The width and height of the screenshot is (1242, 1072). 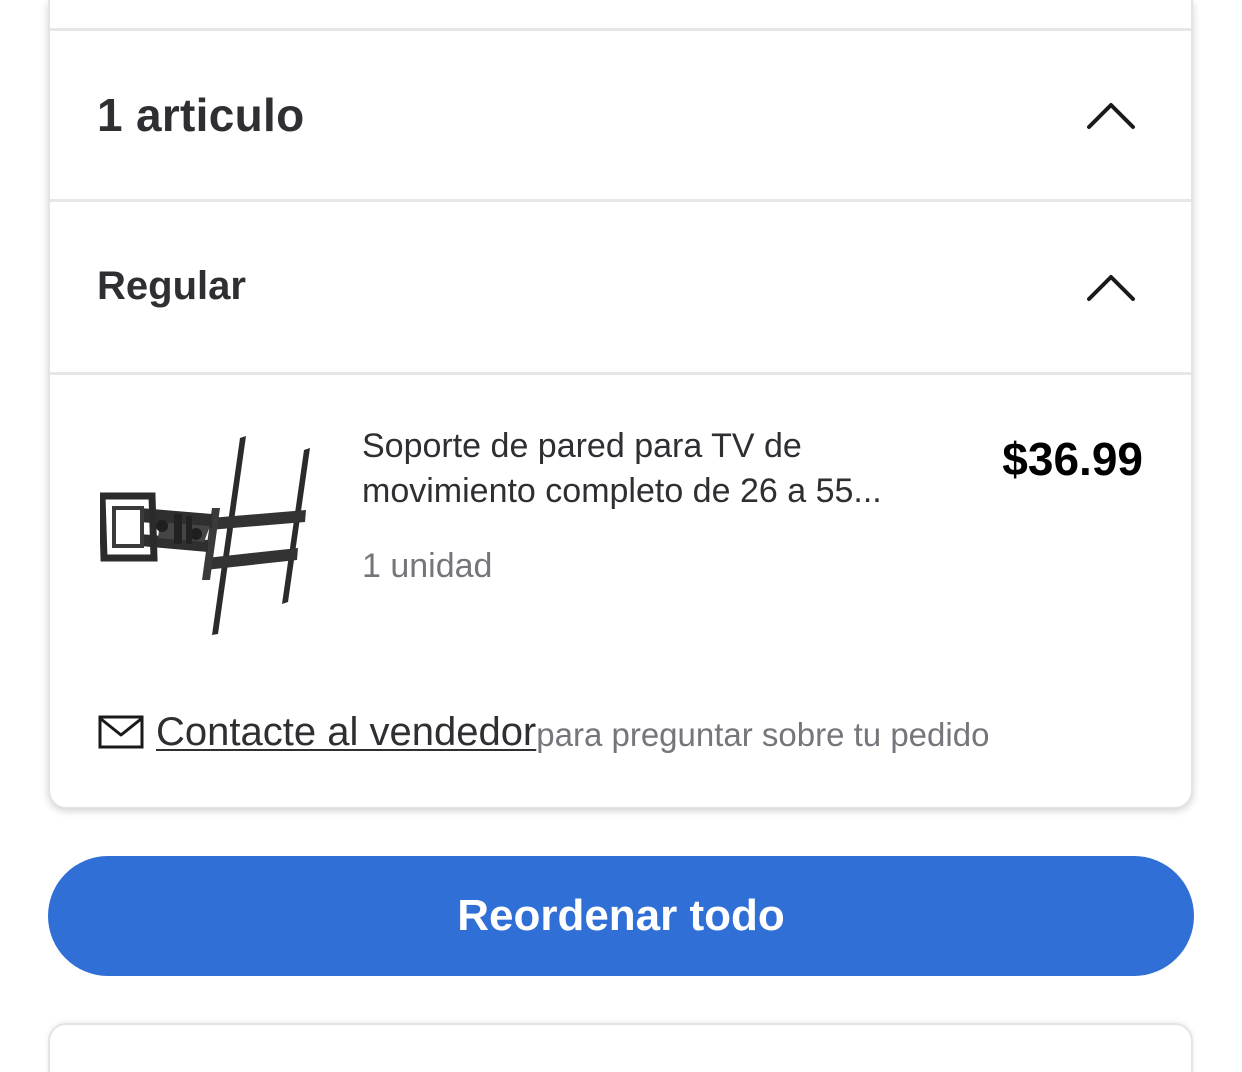 I want to click on product-price: $36.99, so click(x=1072, y=459).